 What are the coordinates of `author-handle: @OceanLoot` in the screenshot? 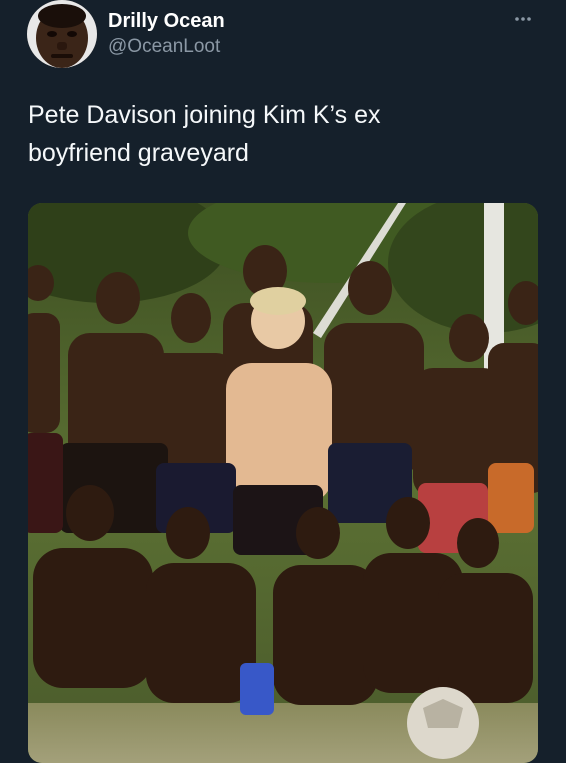 It's located at (164, 47).